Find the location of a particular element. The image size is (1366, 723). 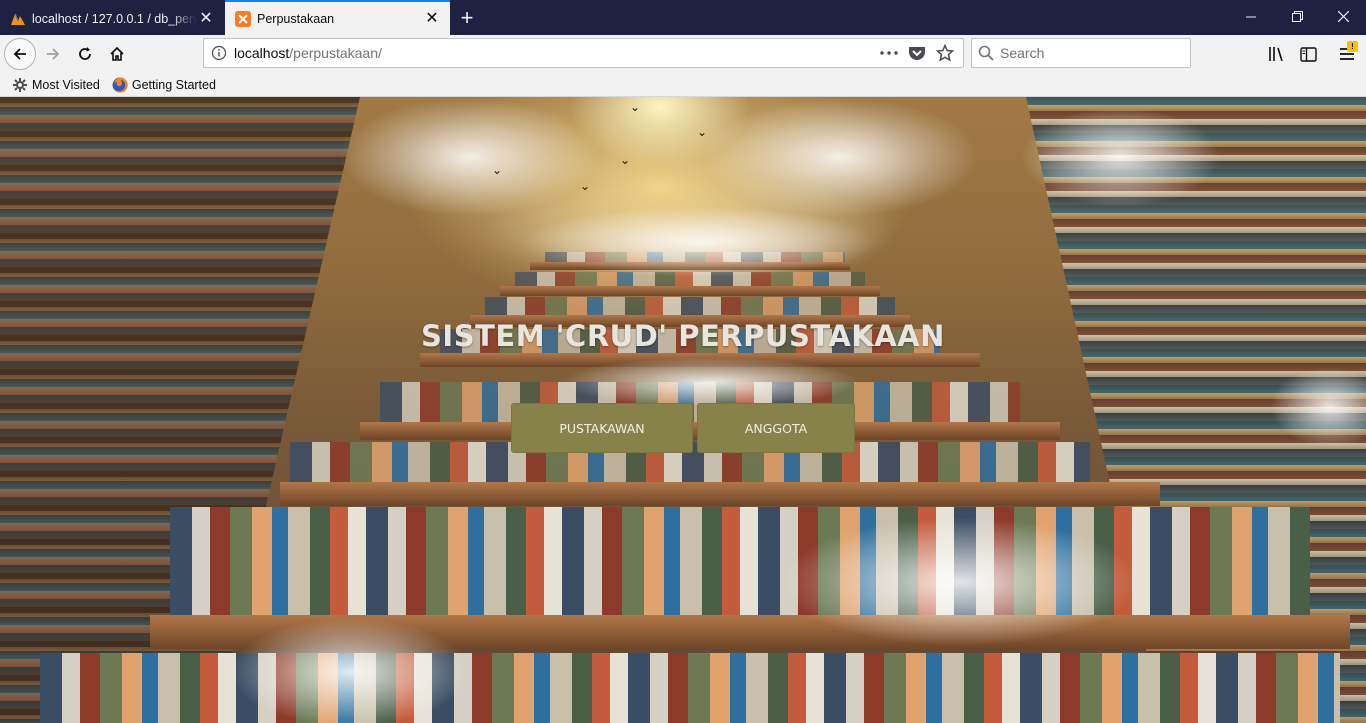

pustakawan-button: PUSTAKAWAN is located at coordinates (602, 428).